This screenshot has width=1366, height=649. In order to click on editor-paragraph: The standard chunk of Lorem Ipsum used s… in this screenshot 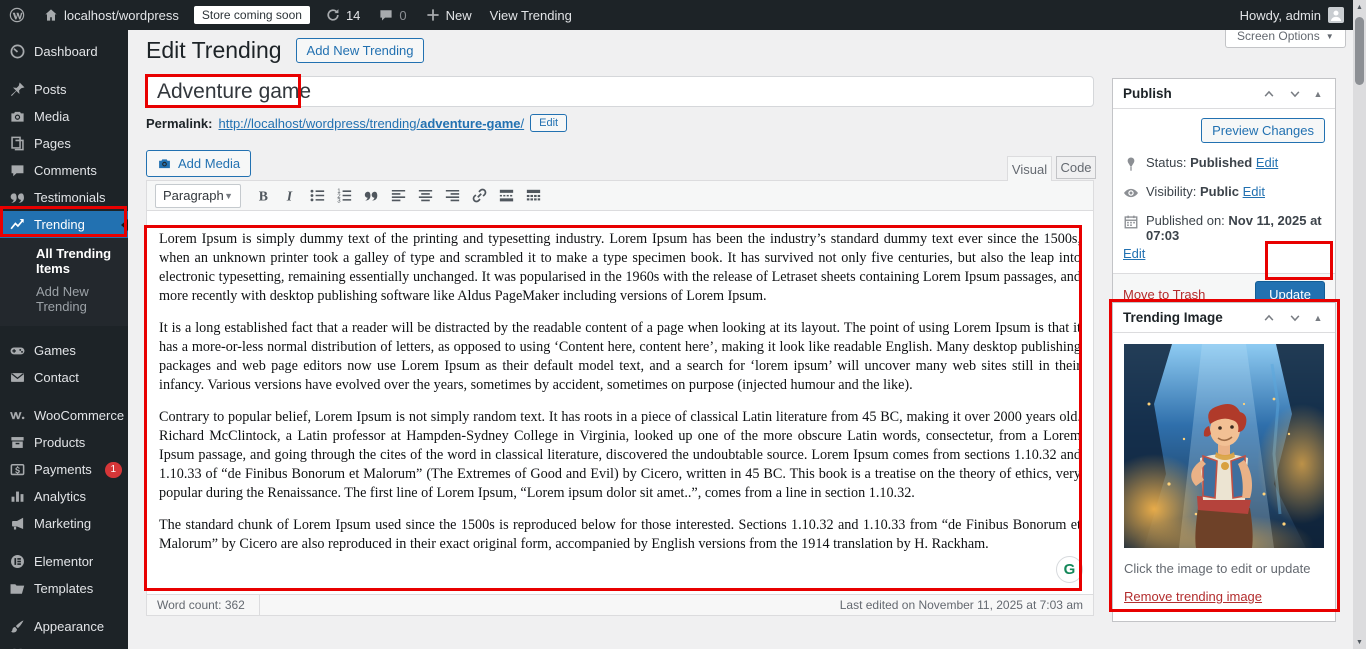, I will do `click(620, 534)`.